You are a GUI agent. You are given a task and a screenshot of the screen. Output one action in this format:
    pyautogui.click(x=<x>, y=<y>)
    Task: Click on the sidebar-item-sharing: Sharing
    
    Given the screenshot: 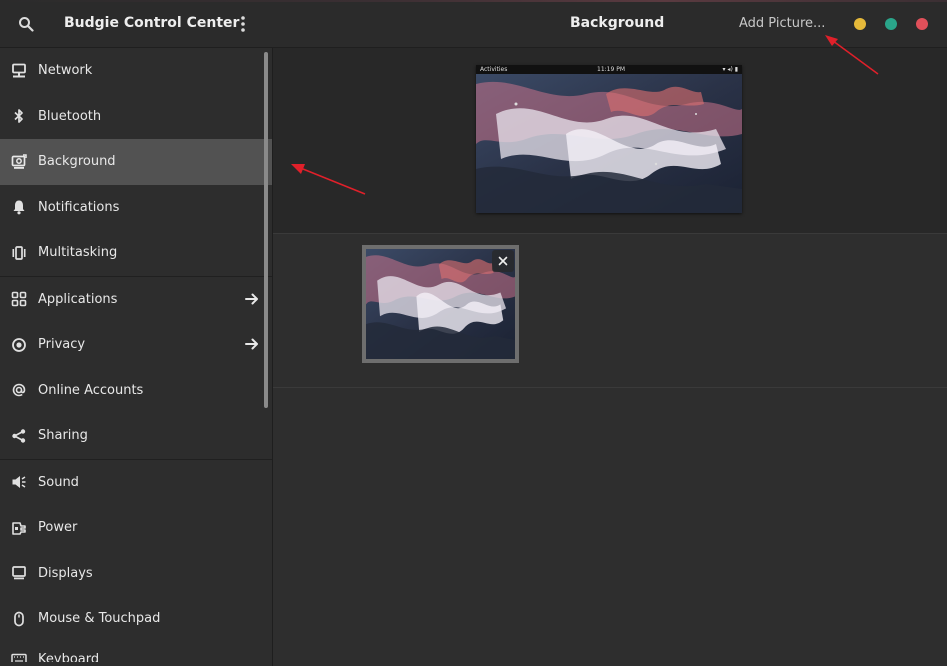 What is the action you would take?
    pyautogui.click(x=136, y=436)
    